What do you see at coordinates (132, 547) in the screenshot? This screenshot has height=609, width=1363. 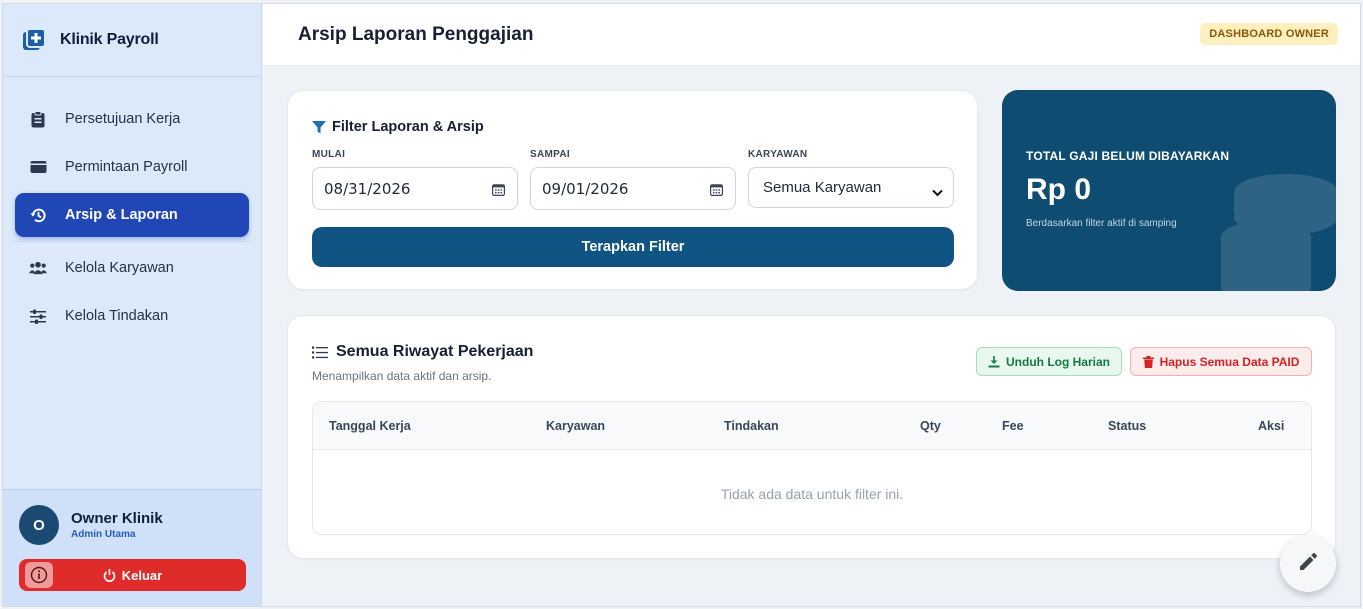 I see `user-panel: O Owner Klinik Admin Utama Keluar` at bounding box center [132, 547].